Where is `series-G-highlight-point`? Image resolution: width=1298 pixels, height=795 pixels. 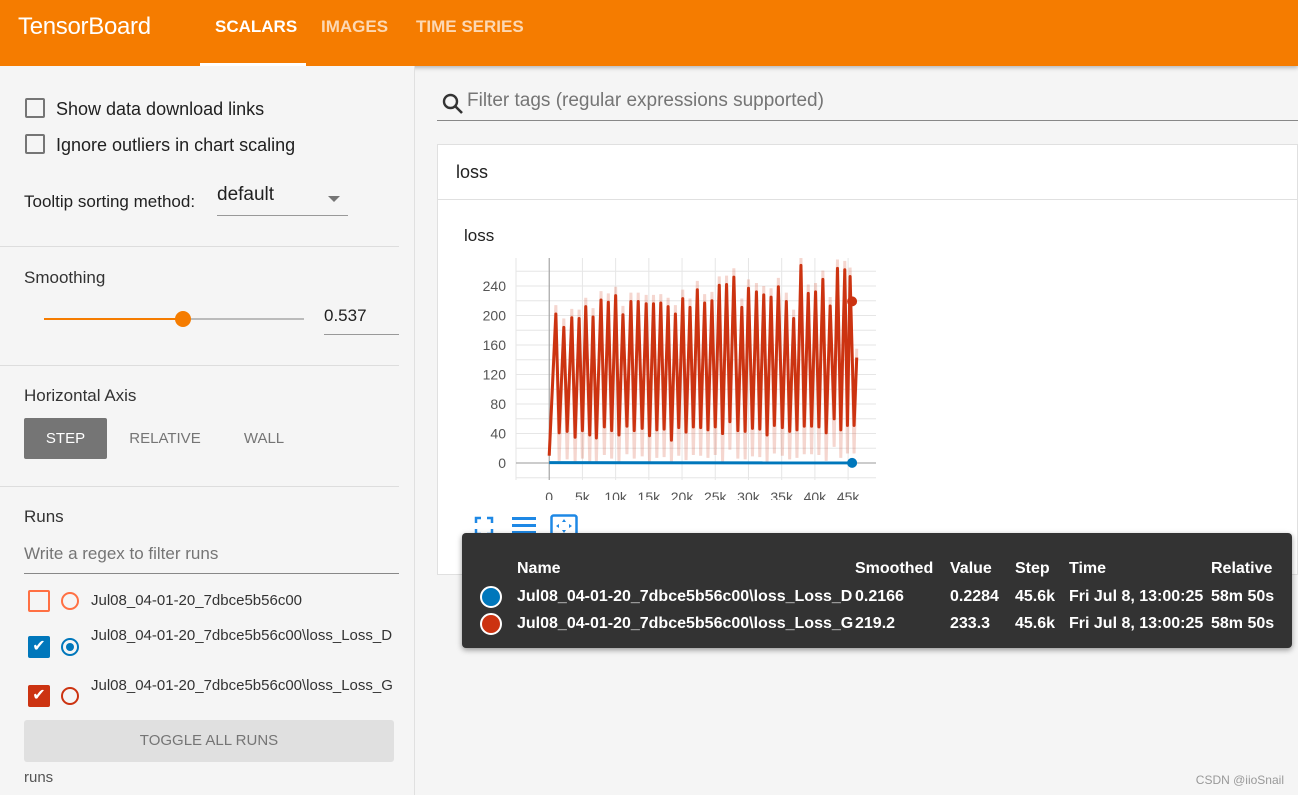 series-G-highlight-point is located at coordinates (852, 301).